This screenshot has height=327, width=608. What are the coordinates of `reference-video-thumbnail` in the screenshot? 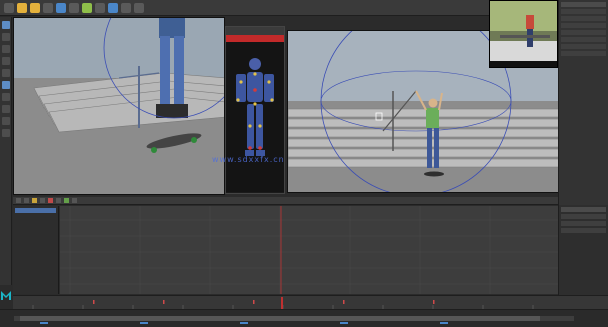 It's located at (523, 34).